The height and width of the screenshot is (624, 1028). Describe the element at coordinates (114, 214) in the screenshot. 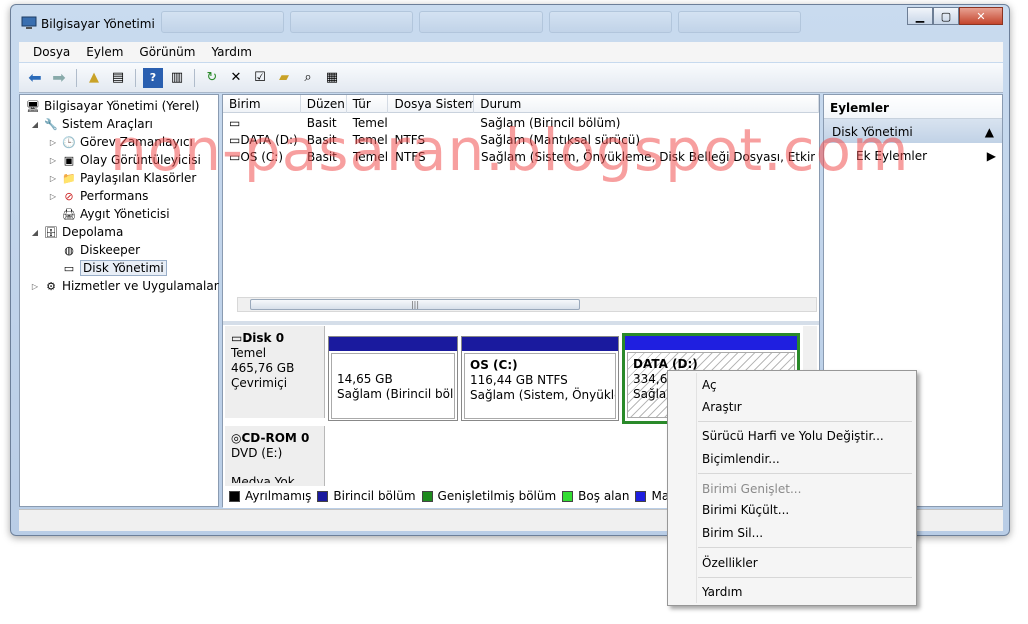

I see `tree-item-device-manager: 🖨 Aygıt Yöneticisi` at that location.